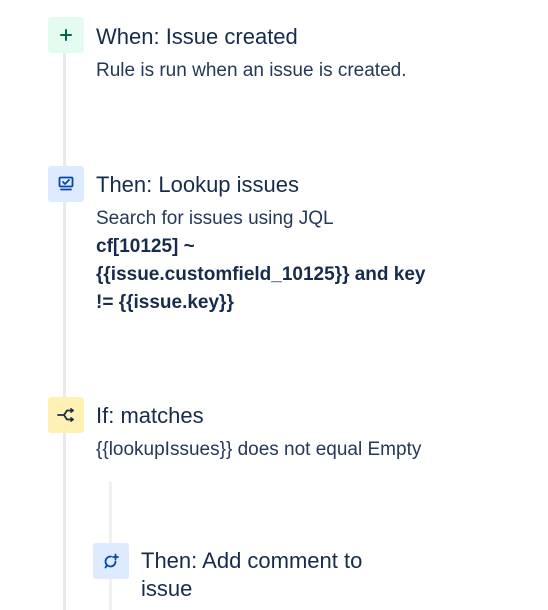 The height and width of the screenshot is (610, 548). What do you see at coordinates (66, 35) in the screenshot?
I see `plus-icon` at bounding box center [66, 35].